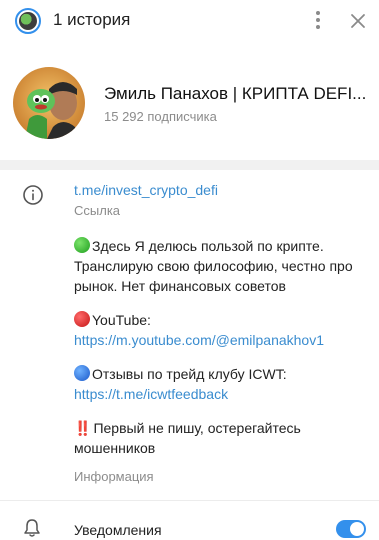  I want to click on top-bar: 1 история, so click(189, 21).